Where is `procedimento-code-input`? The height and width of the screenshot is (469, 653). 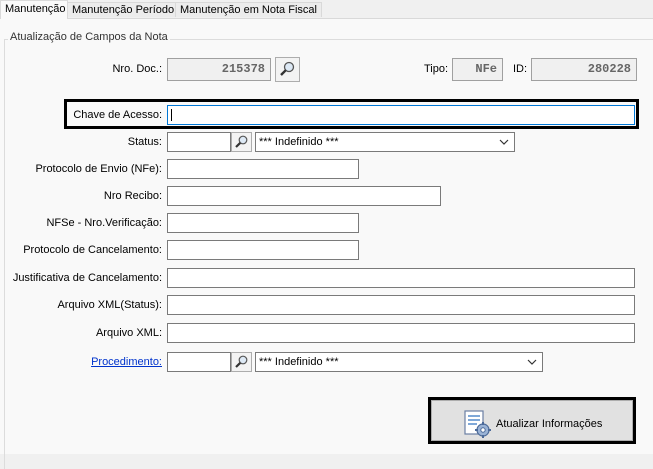
procedimento-code-input is located at coordinates (199, 362).